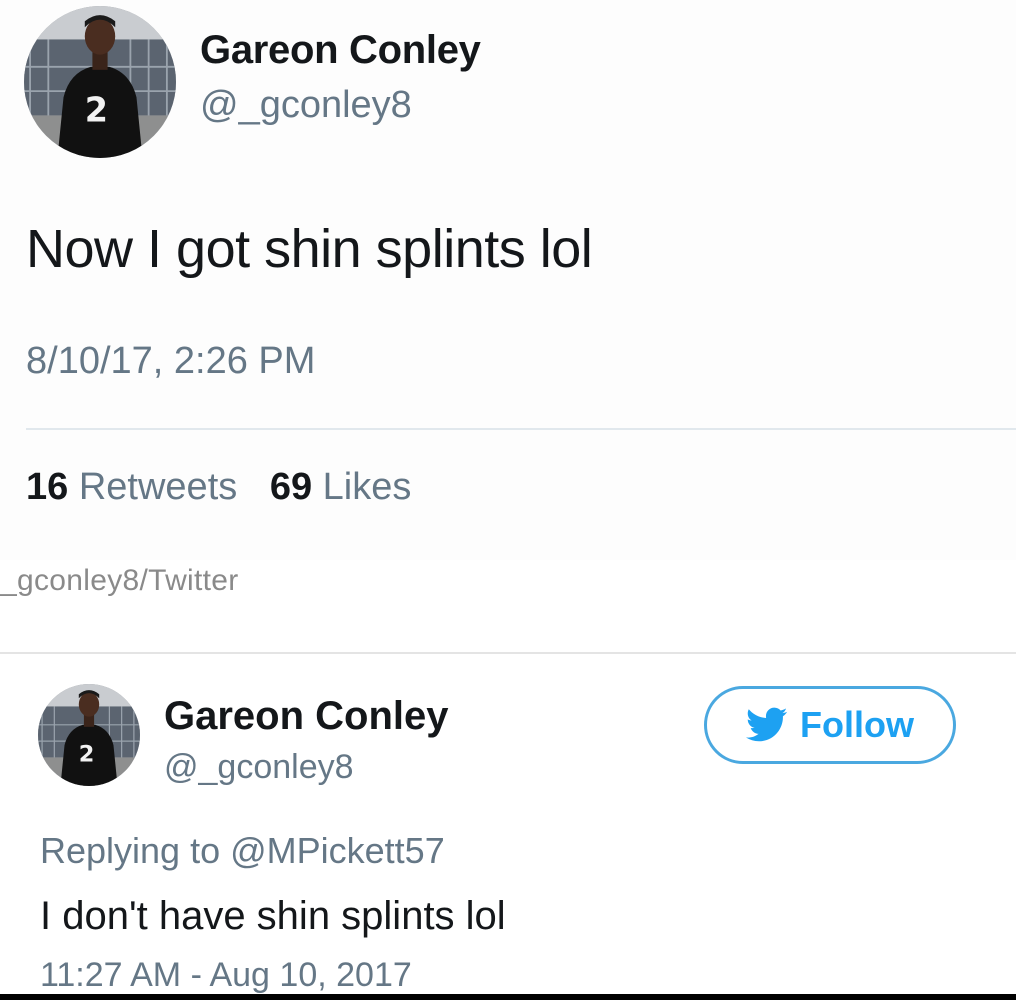 Image resolution: width=1016 pixels, height=1000 pixels. I want to click on tweet-text: Now I got shin splints lol, so click(309, 249).